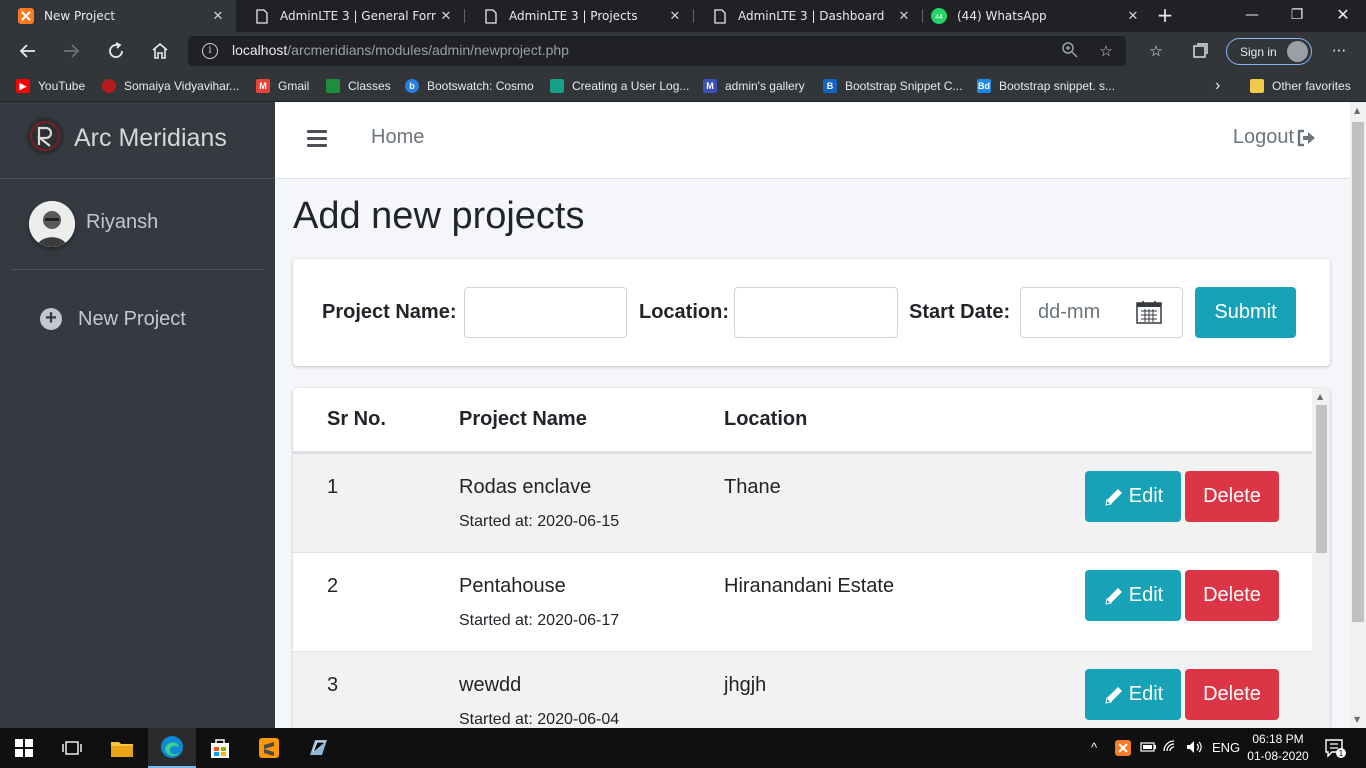  I want to click on table-header: Sr No. Project Name Location, so click(802, 420).